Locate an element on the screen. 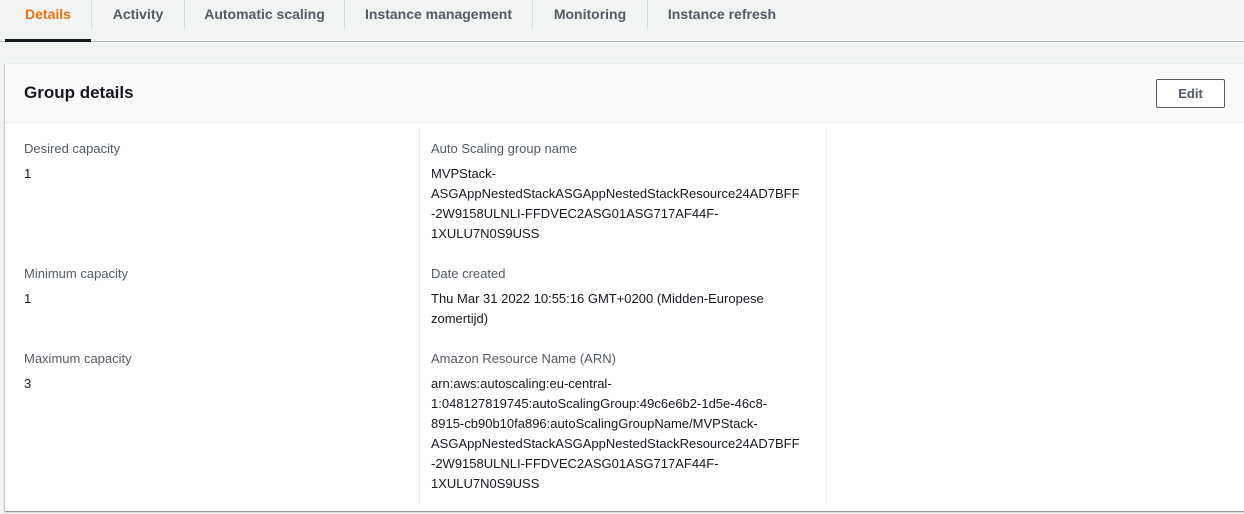 The image size is (1244, 514). date-created-line: zomertijd) is located at coordinates (460, 318).